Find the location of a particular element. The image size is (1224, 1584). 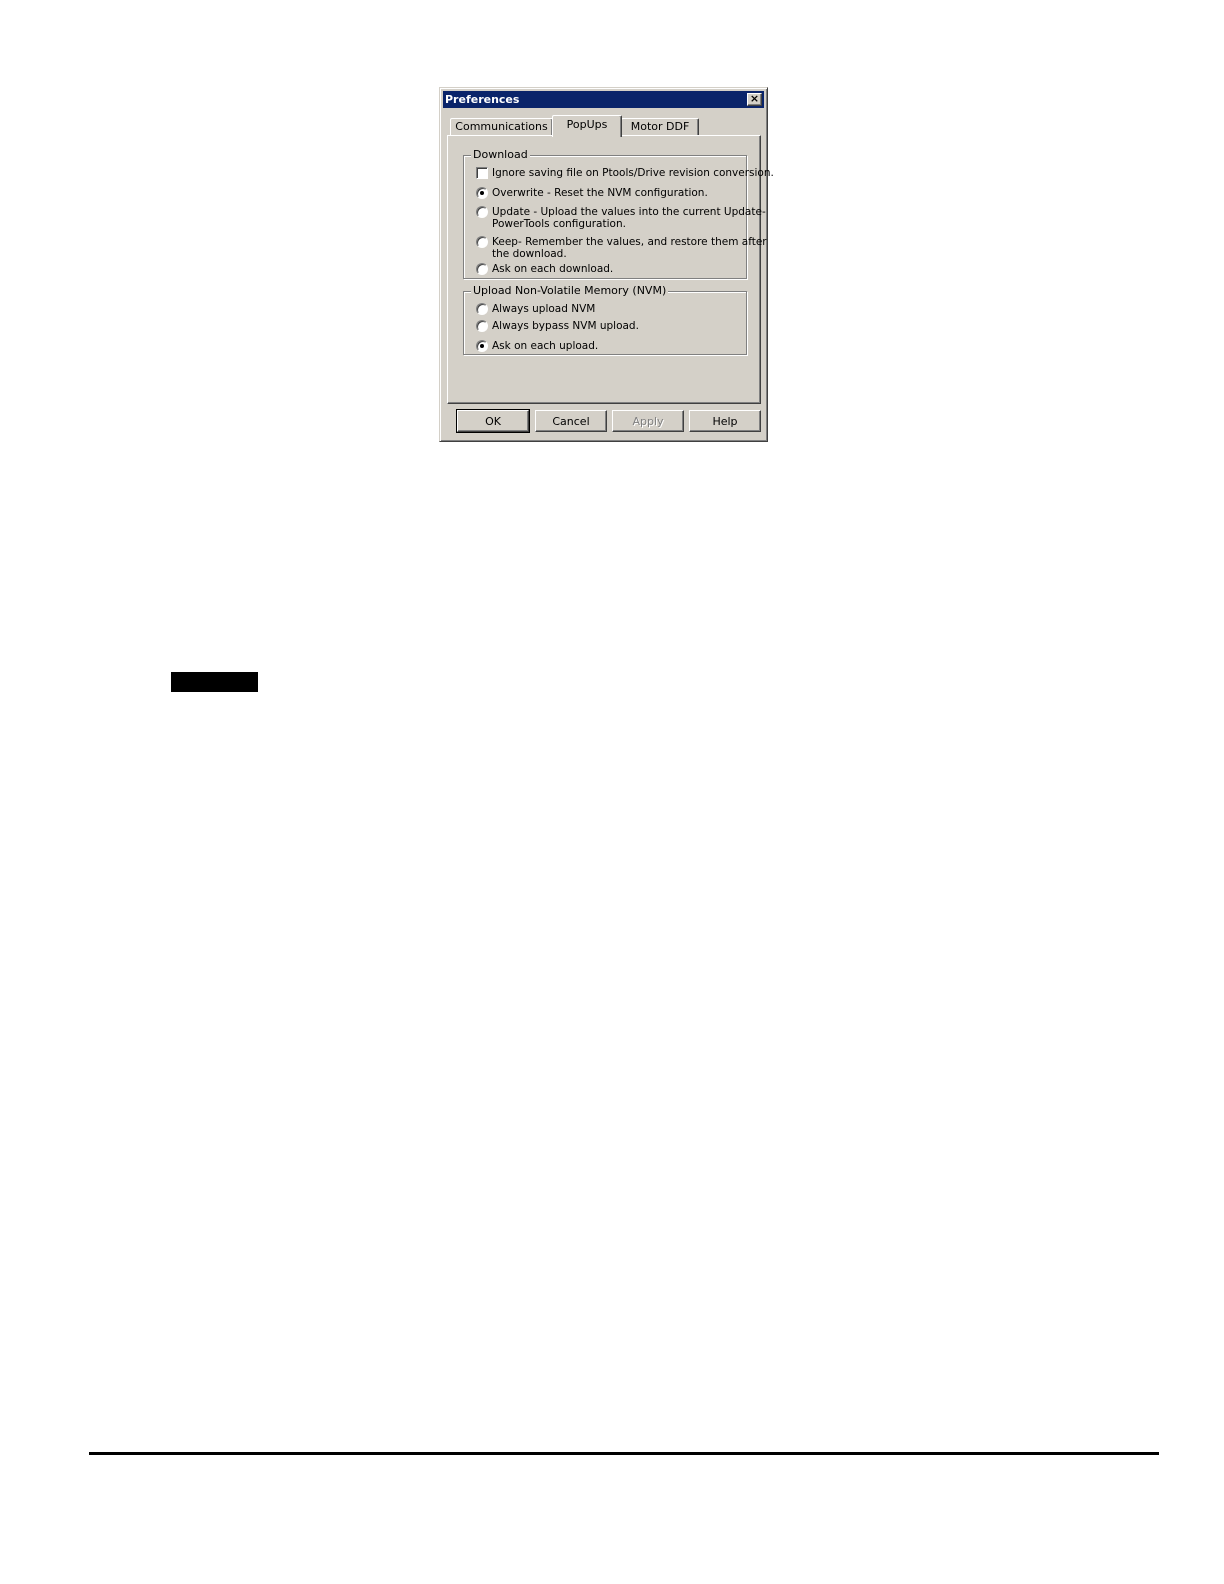

close-icon: × is located at coordinates (754, 98).